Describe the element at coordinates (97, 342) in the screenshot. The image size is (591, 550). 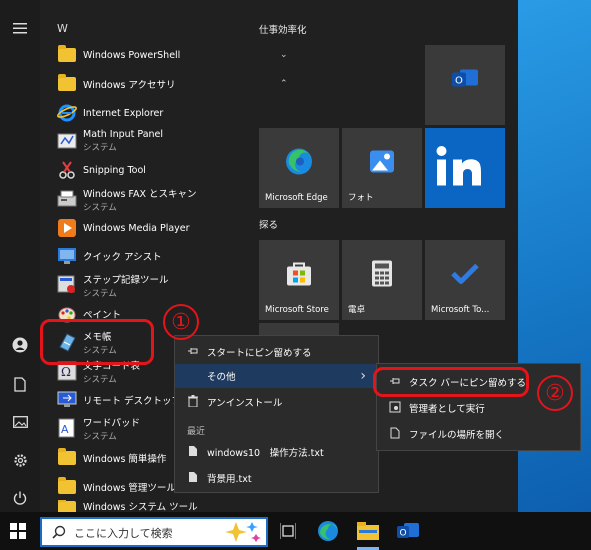
I see `highlight-notepad` at that location.